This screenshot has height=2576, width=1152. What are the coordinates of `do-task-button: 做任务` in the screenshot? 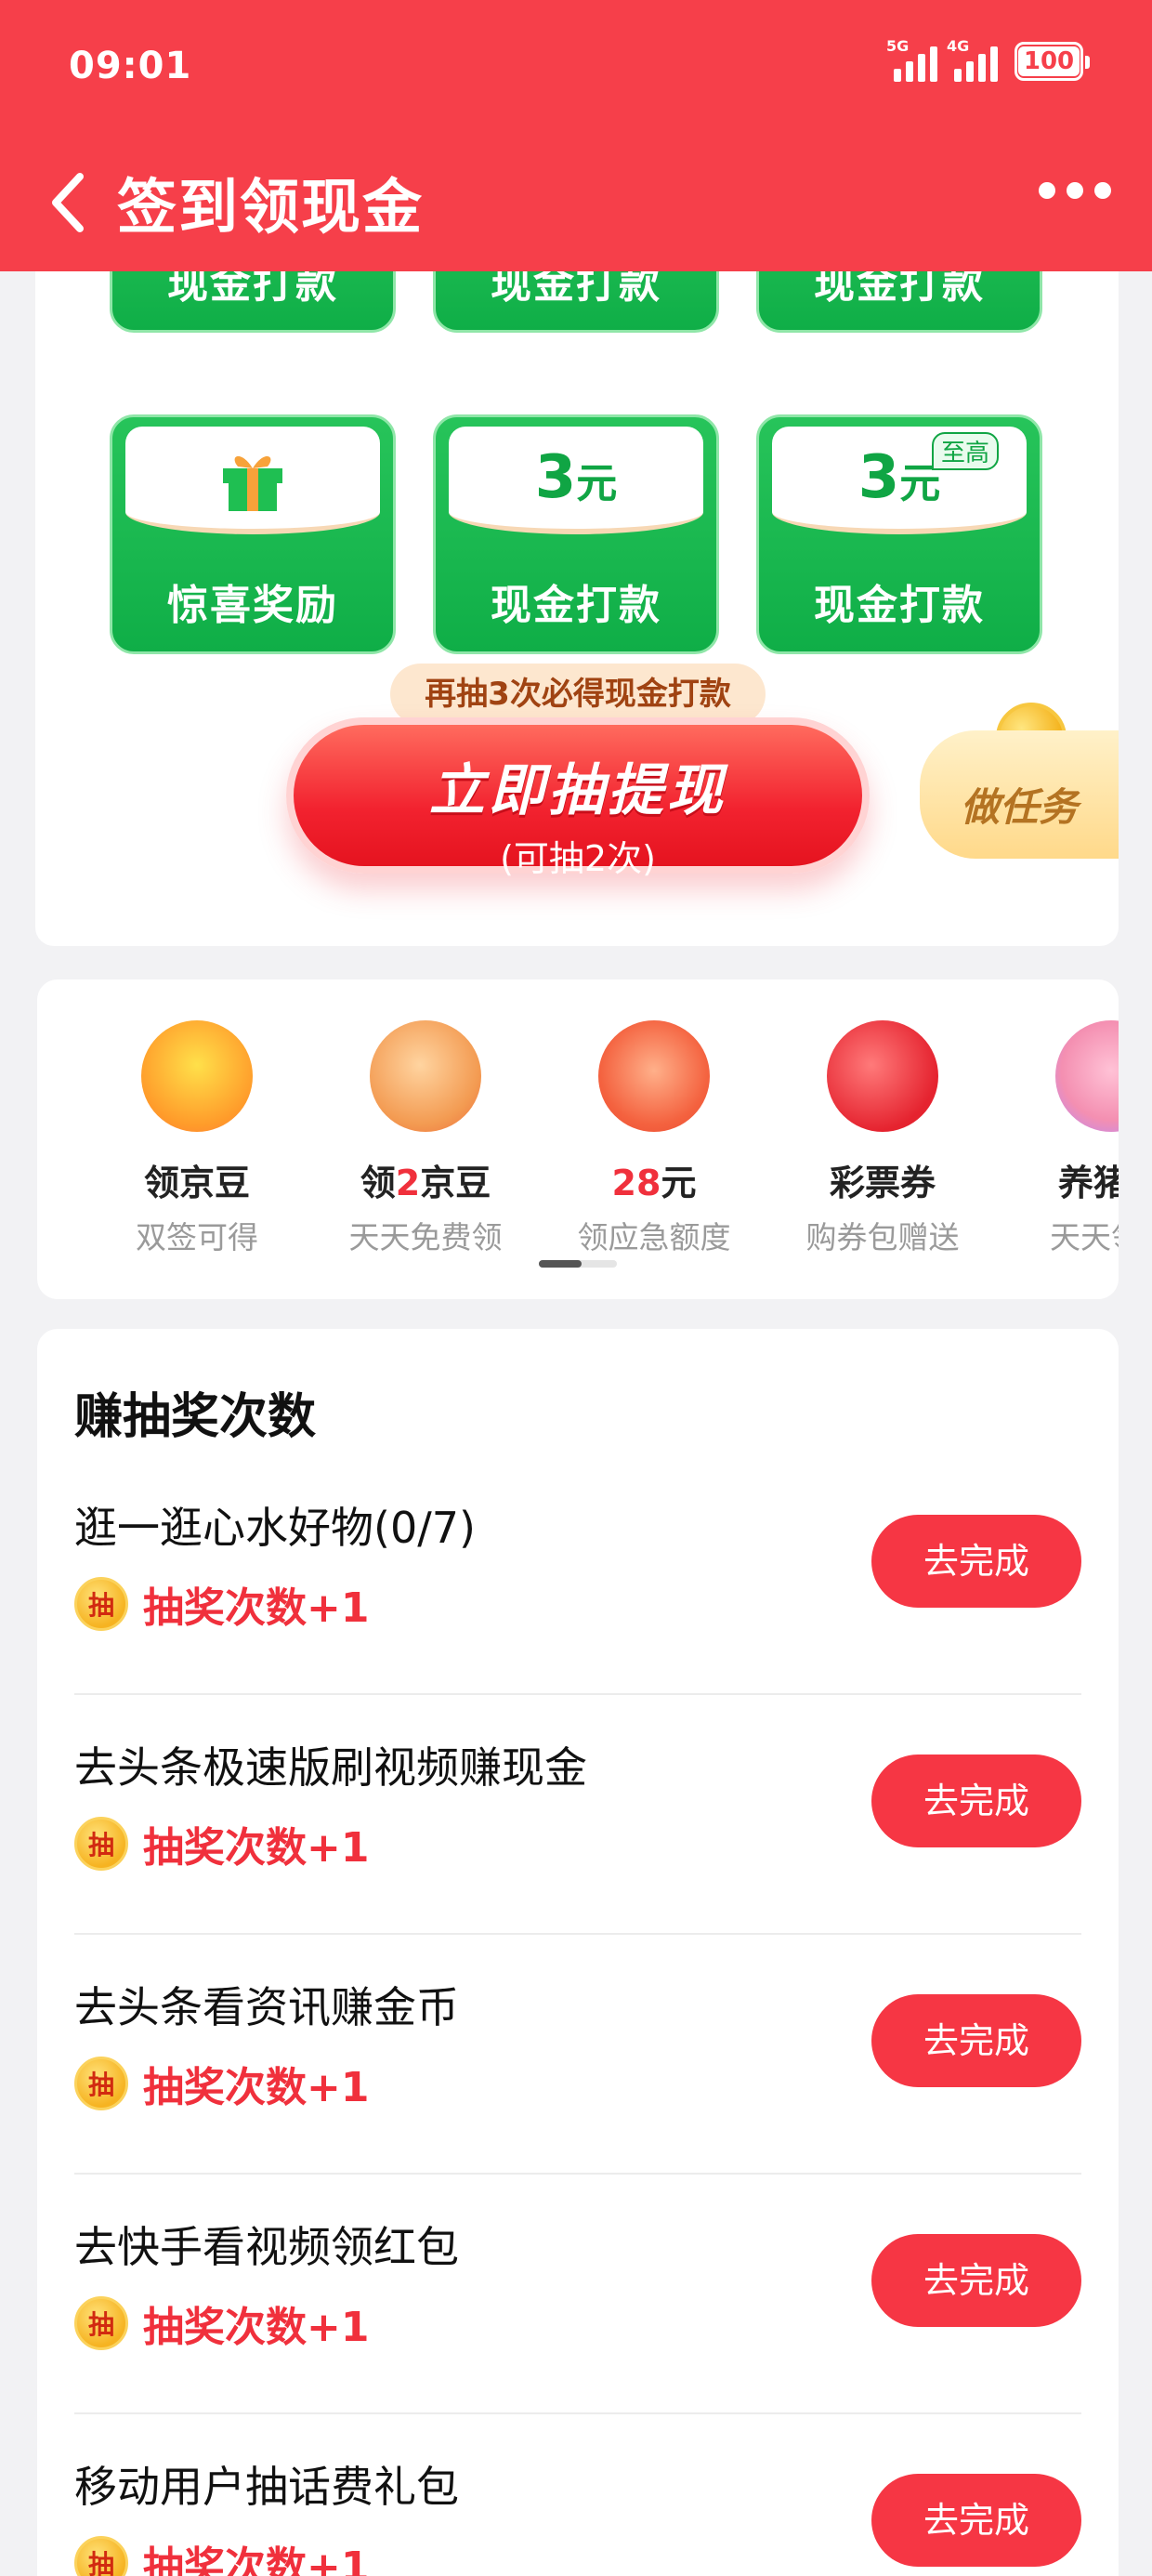 It's located at (1019, 794).